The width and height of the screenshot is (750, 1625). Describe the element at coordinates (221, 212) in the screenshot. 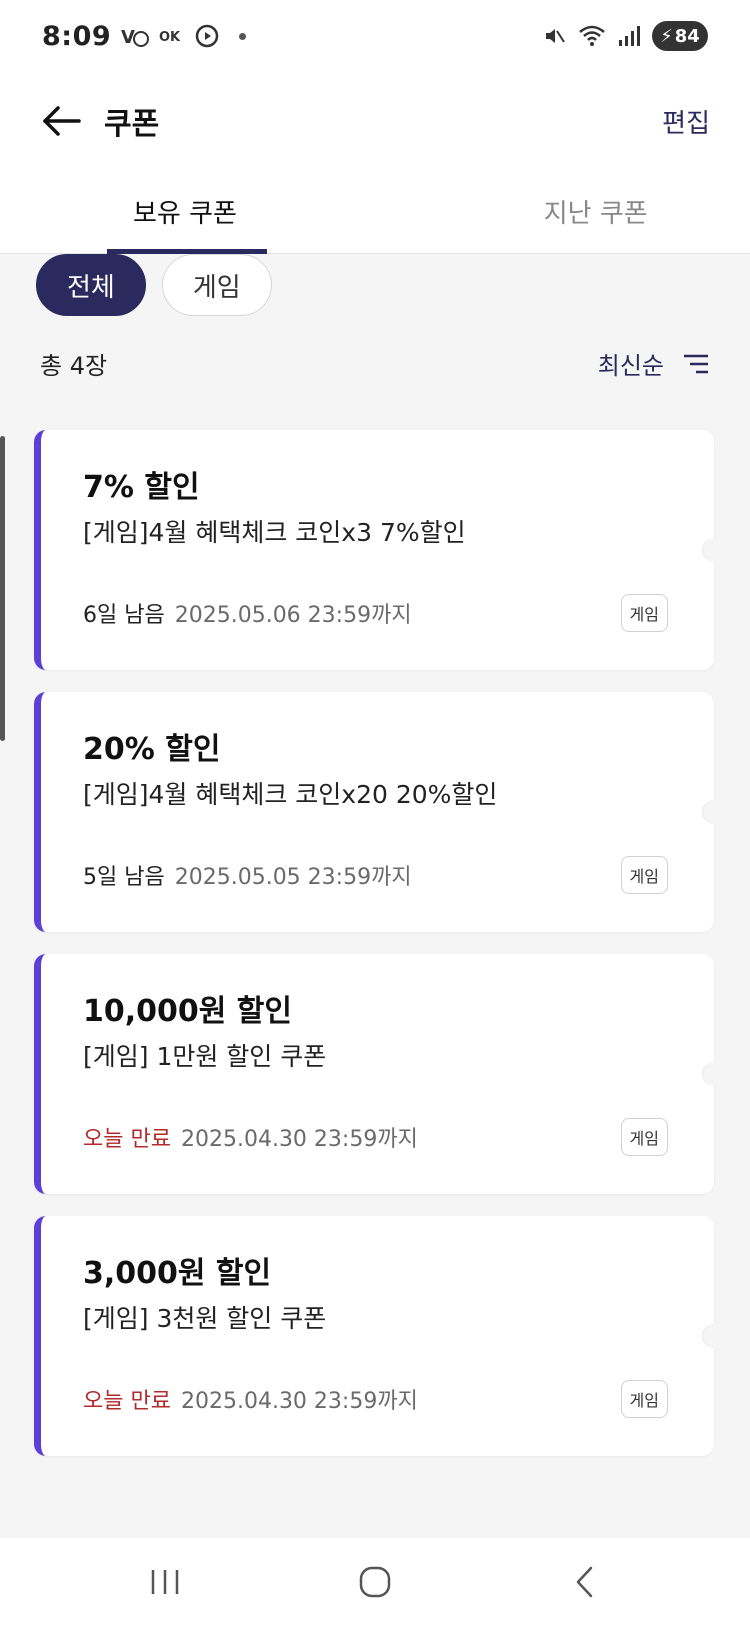

I see `tab-owned-coupons: 보유 쿠폰` at that location.